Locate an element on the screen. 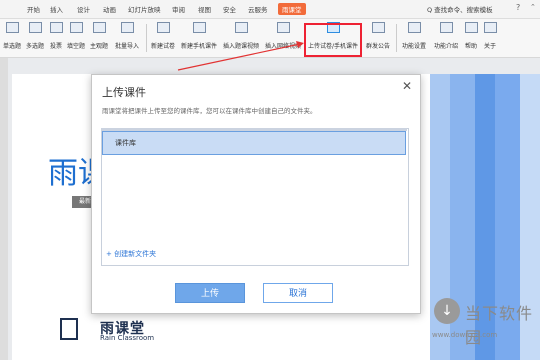  dialog-title: 上传课件 is located at coordinates (124, 92).